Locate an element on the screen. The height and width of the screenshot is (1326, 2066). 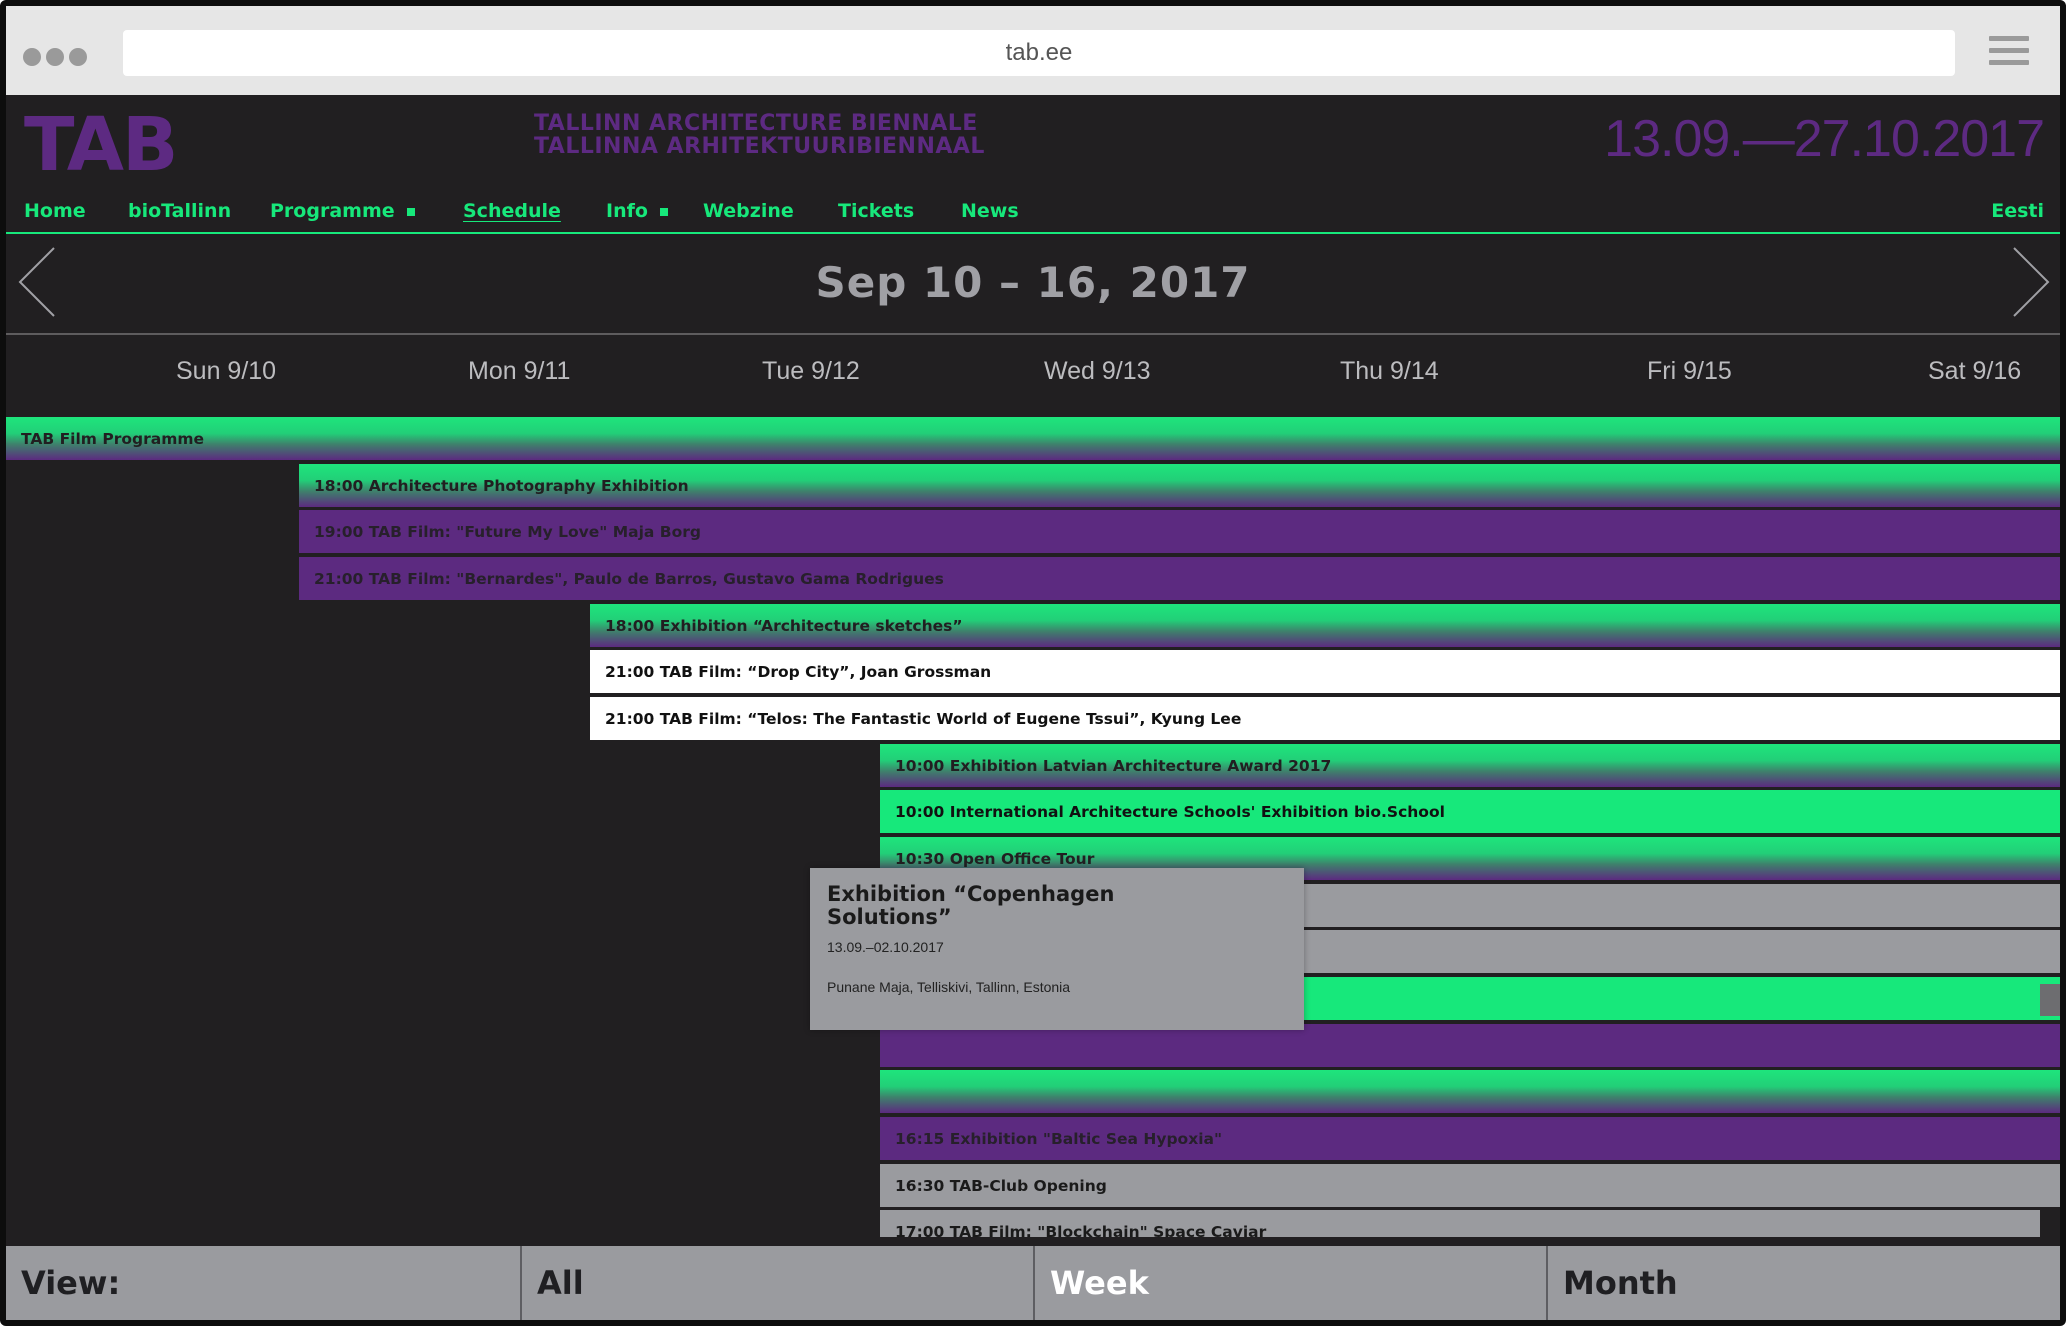
nav-programme-label: Programme is located at coordinates (332, 211).